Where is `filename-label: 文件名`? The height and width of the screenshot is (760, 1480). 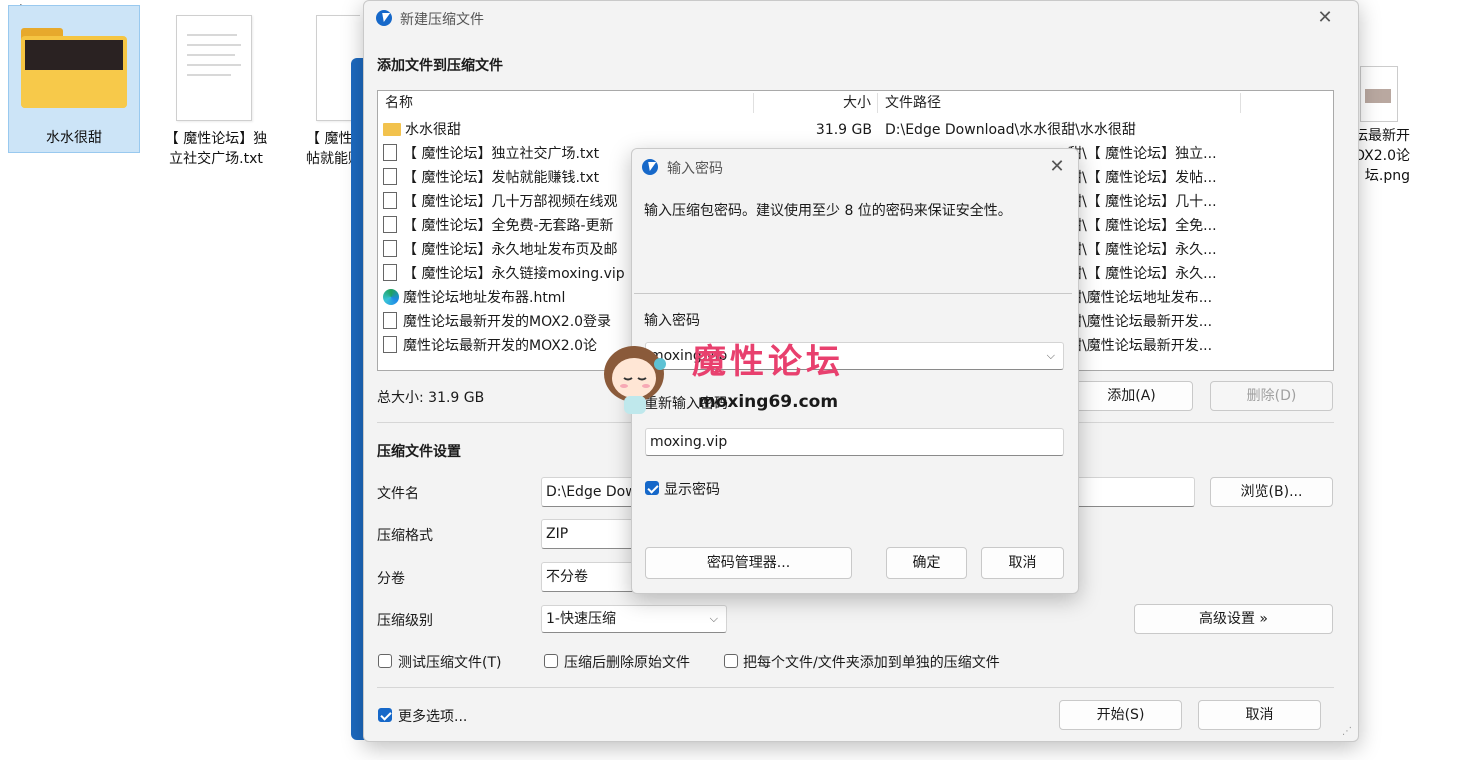
filename-label: 文件名 is located at coordinates (398, 494).